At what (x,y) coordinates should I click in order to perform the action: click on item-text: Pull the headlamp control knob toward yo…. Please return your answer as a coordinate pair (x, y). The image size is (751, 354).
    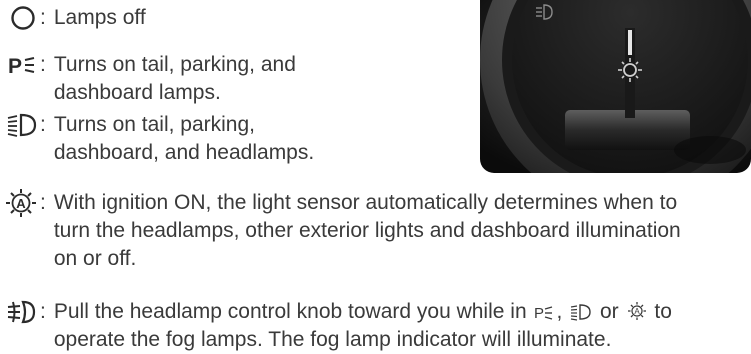
    Looking at the image, I should click on (363, 326).